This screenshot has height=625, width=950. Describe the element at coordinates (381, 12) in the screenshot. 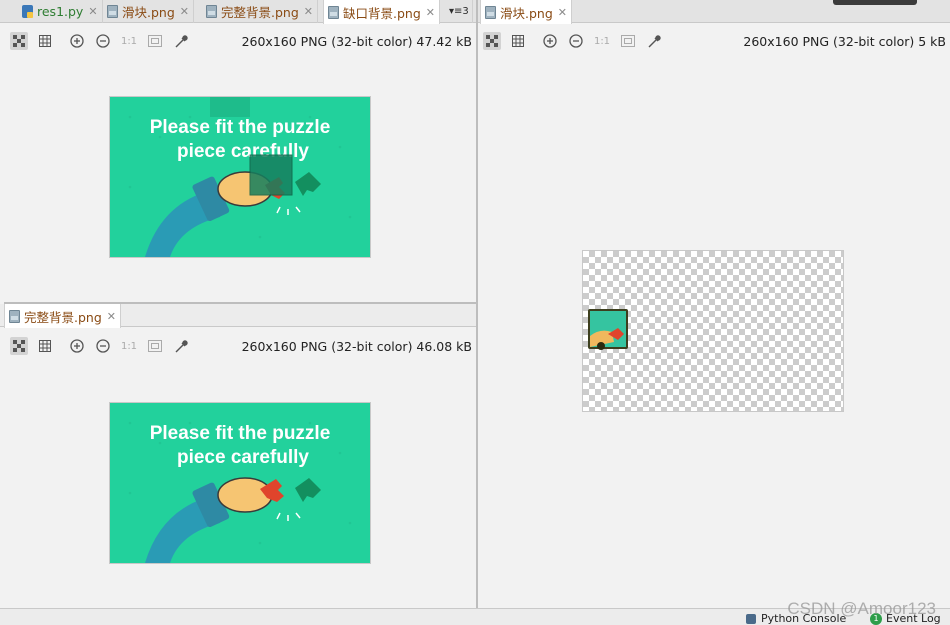

I see `tab-gap-background-png: 缺口背景.png ✕` at that location.